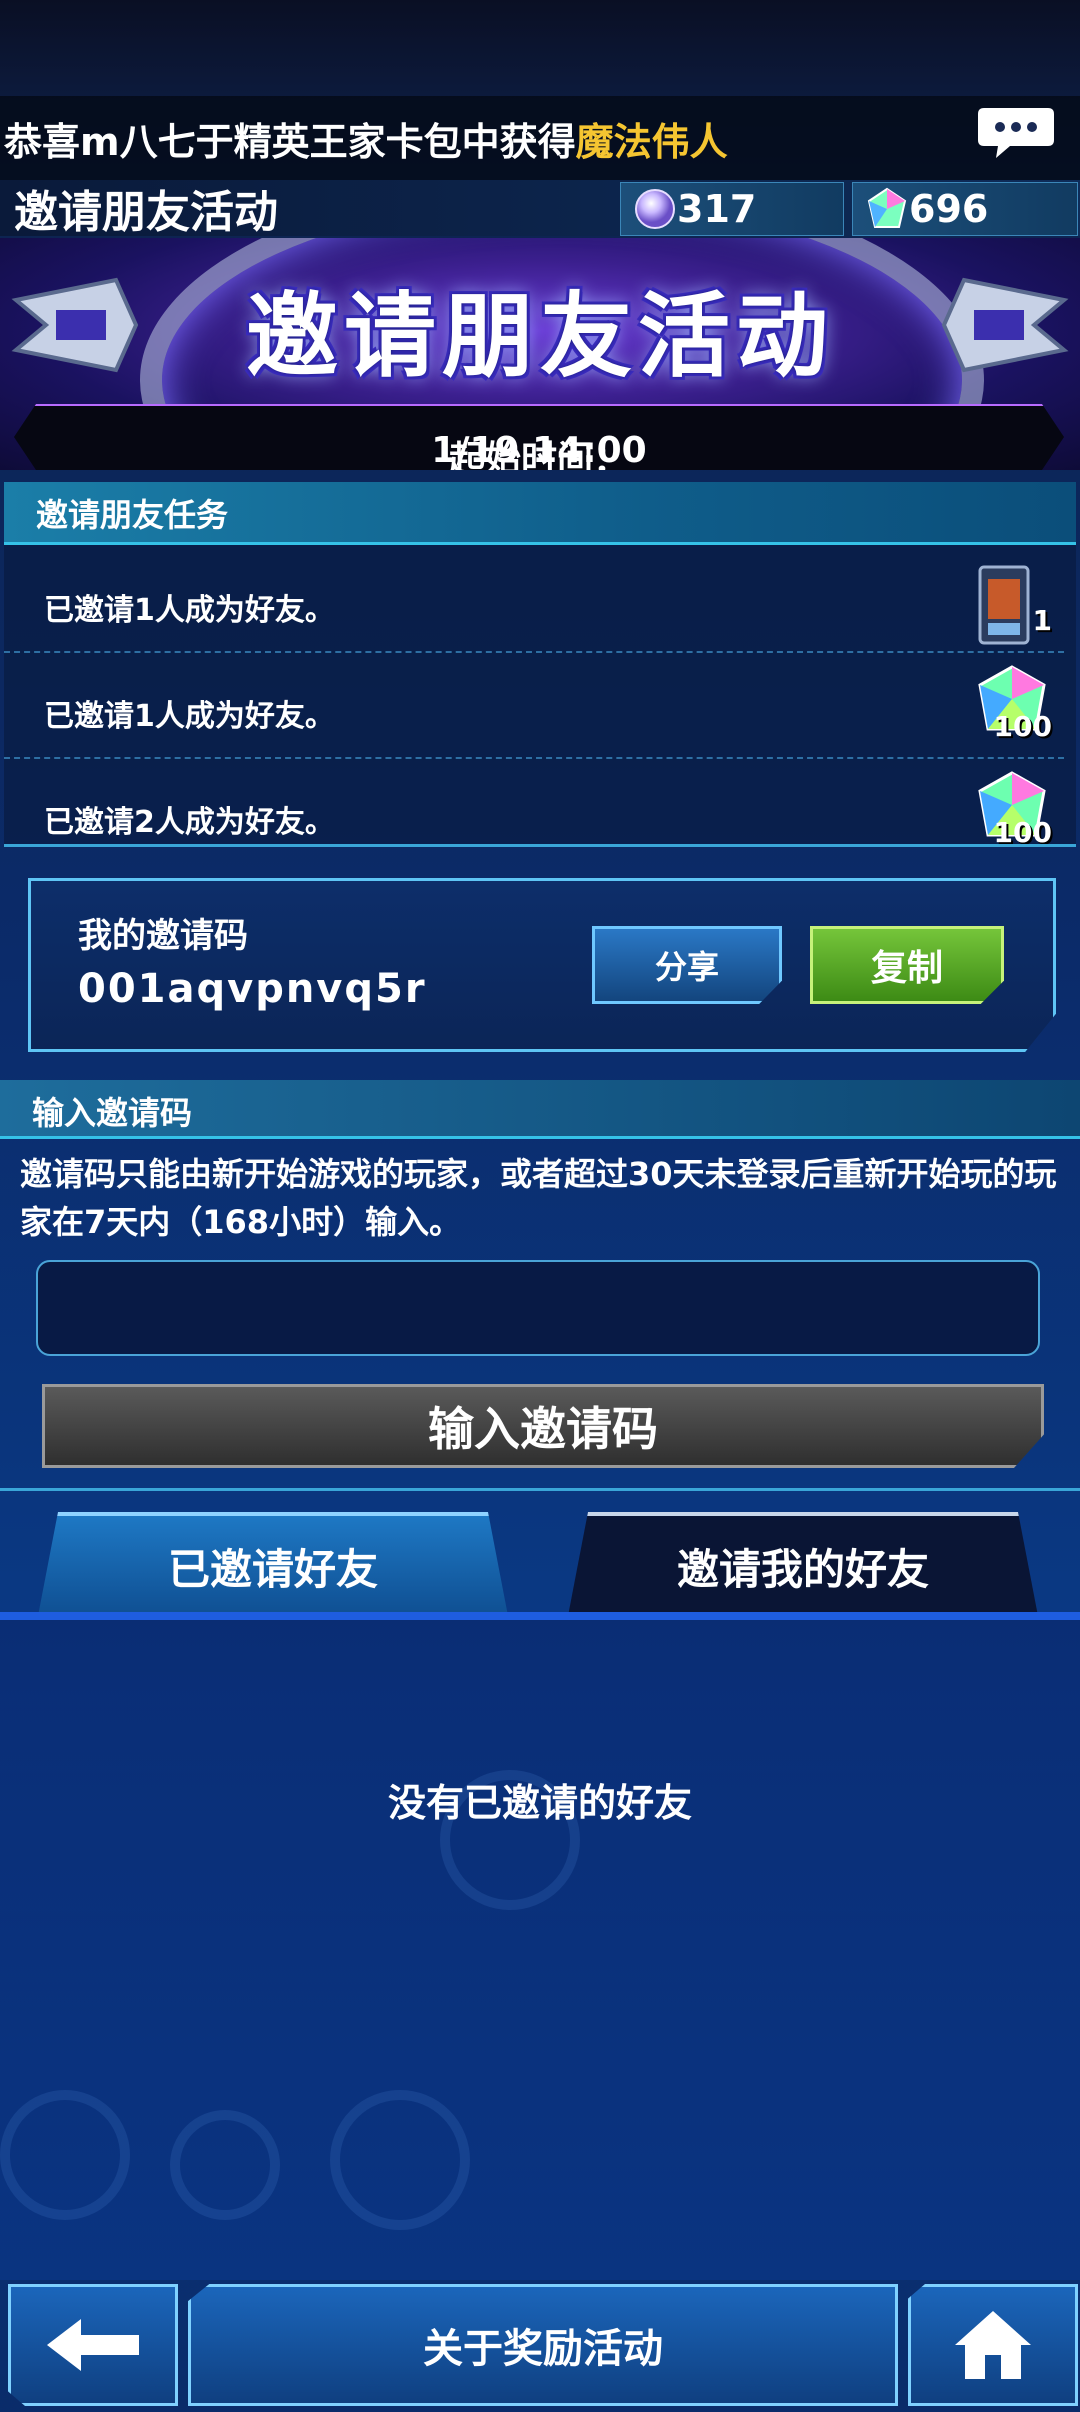 The height and width of the screenshot is (2412, 1080). I want to click on my-invite-code-label: 我的邀请码, so click(163, 936).